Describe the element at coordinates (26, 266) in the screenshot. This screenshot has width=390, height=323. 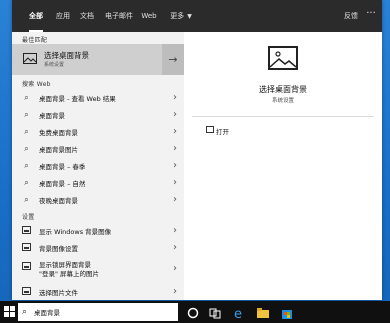
I see `lock-screen-icon` at that location.